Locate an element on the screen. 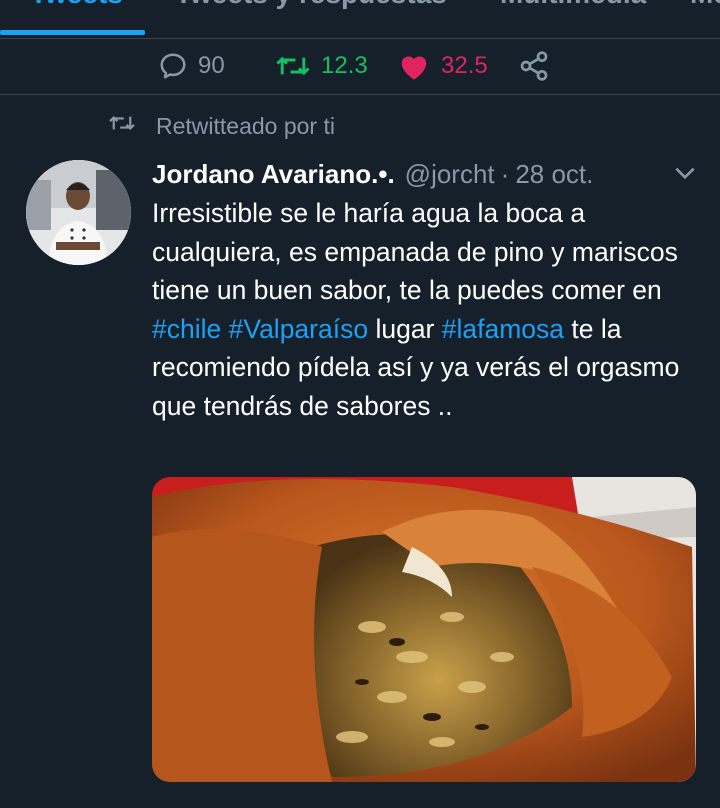 Image resolution: width=720 pixels, height=808 pixels. active-tab-indicator is located at coordinates (72, 32).